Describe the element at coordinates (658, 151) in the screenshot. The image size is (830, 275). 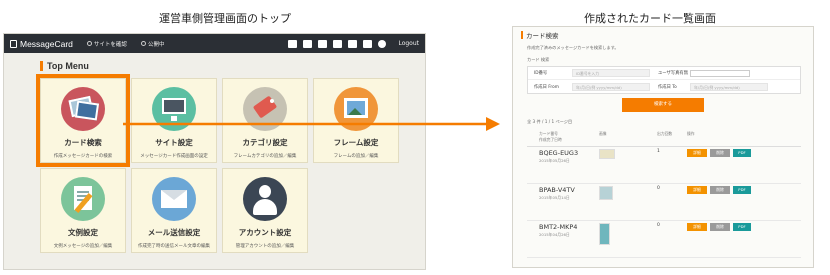
I see `output-count: 1` at that location.